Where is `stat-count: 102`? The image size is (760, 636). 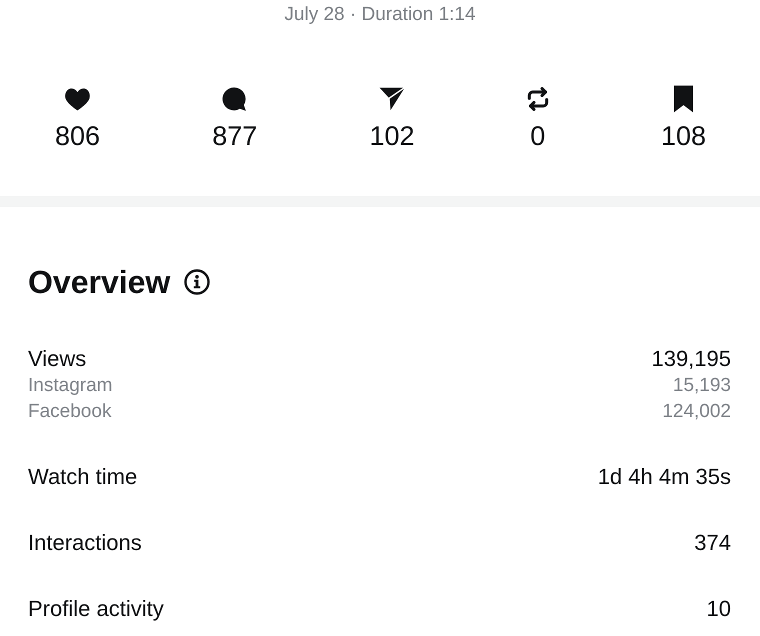
stat-count: 102 is located at coordinates (392, 136).